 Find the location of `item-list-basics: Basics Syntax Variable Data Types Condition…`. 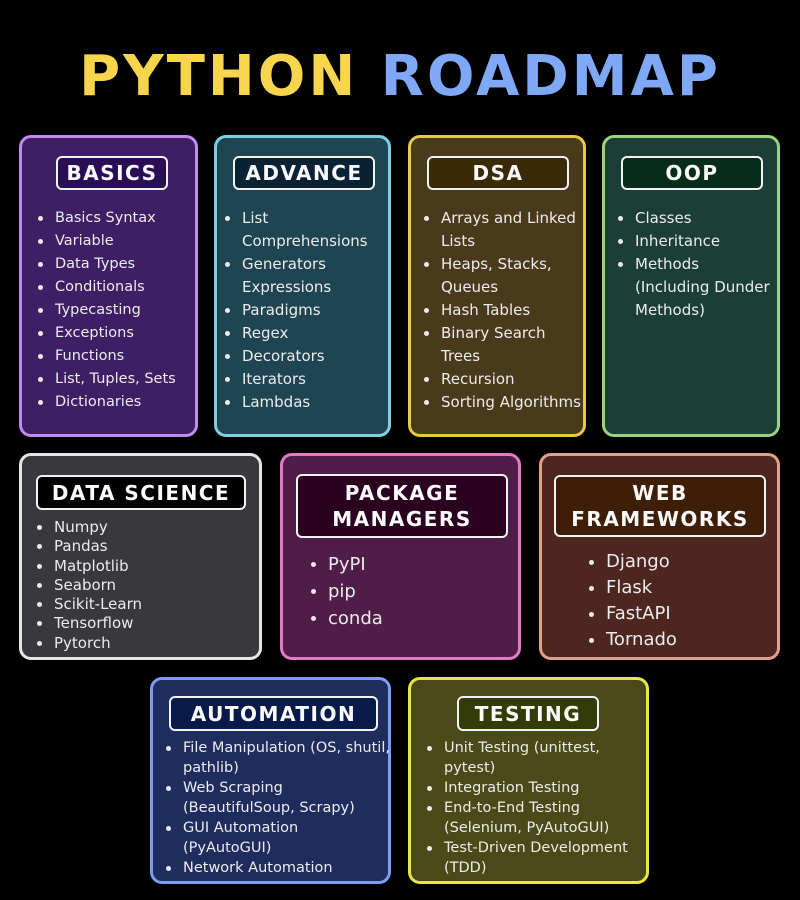

item-list-basics: Basics Syntax Variable Data Types Condition… is located at coordinates (116, 310).